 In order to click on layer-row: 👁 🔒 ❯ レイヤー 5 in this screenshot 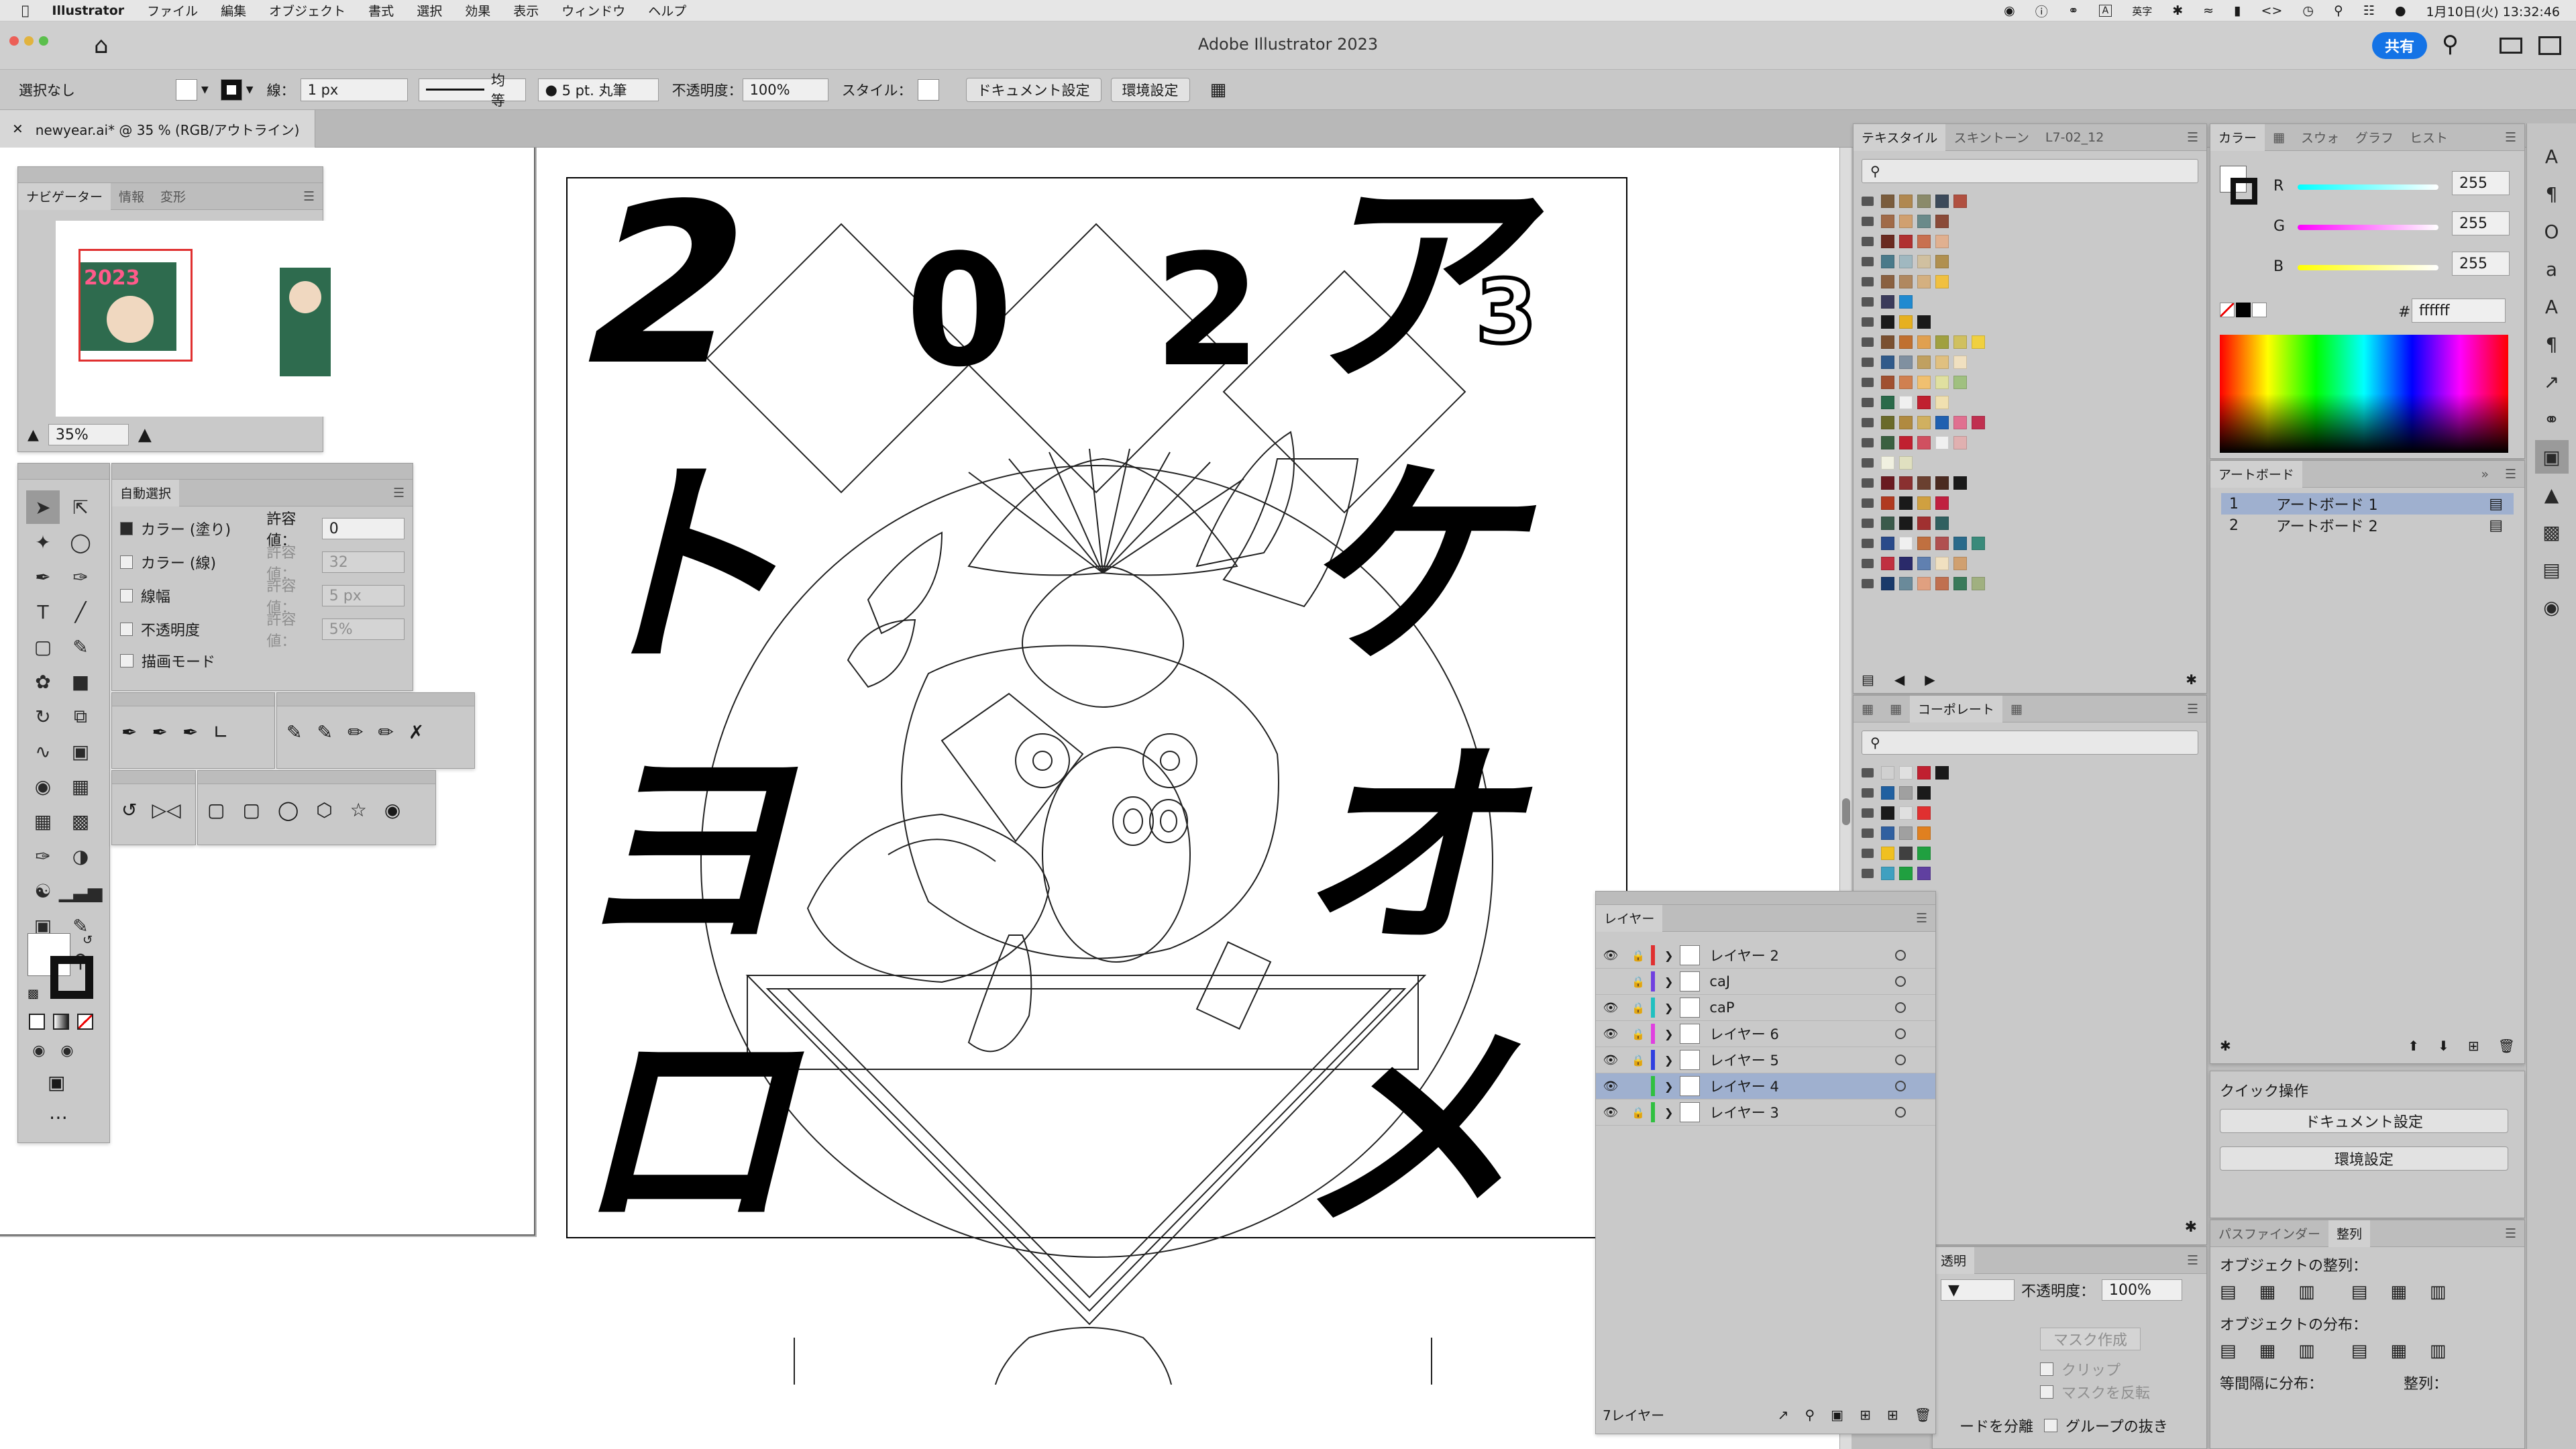, I will do `click(1765, 1060)`.